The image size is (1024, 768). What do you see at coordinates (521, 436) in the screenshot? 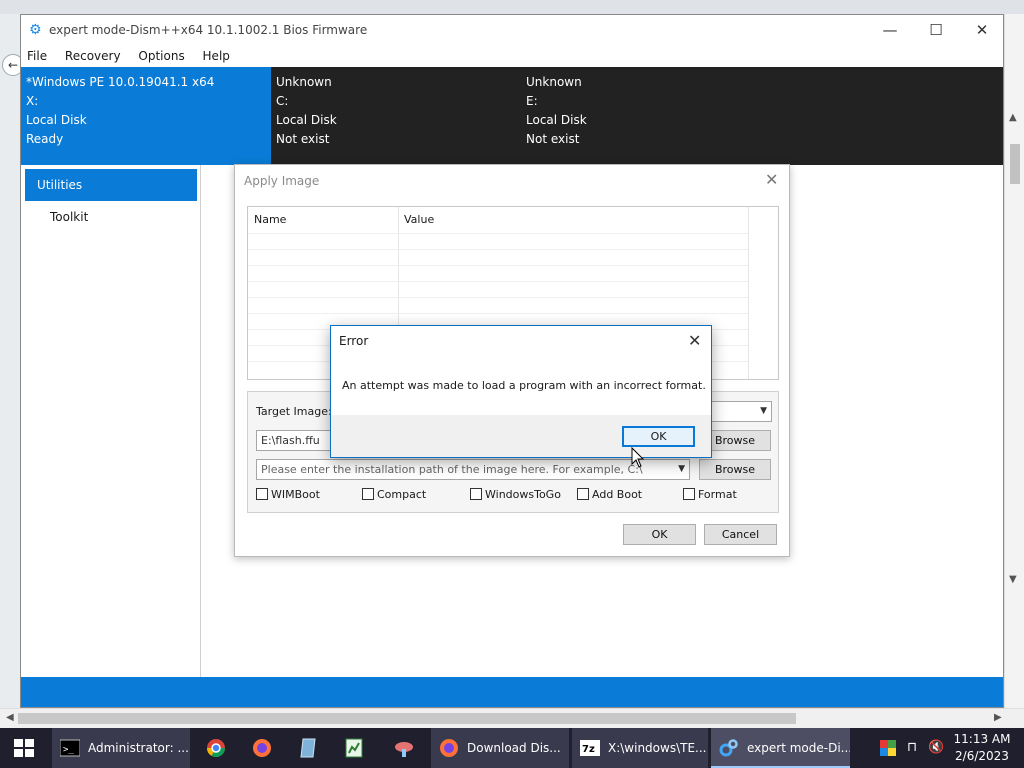
I see `error-dialog-footer: OK` at bounding box center [521, 436].